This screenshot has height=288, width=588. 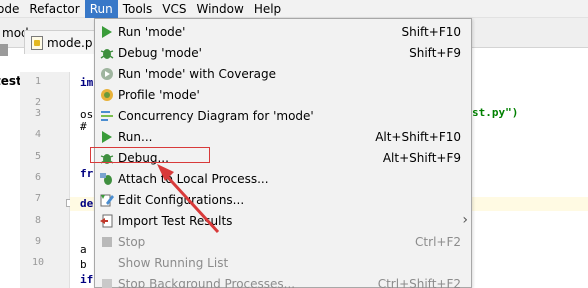 What do you see at coordinates (150, 155) in the screenshot?
I see `annotation-highlight-box` at bounding box center [150, 155].